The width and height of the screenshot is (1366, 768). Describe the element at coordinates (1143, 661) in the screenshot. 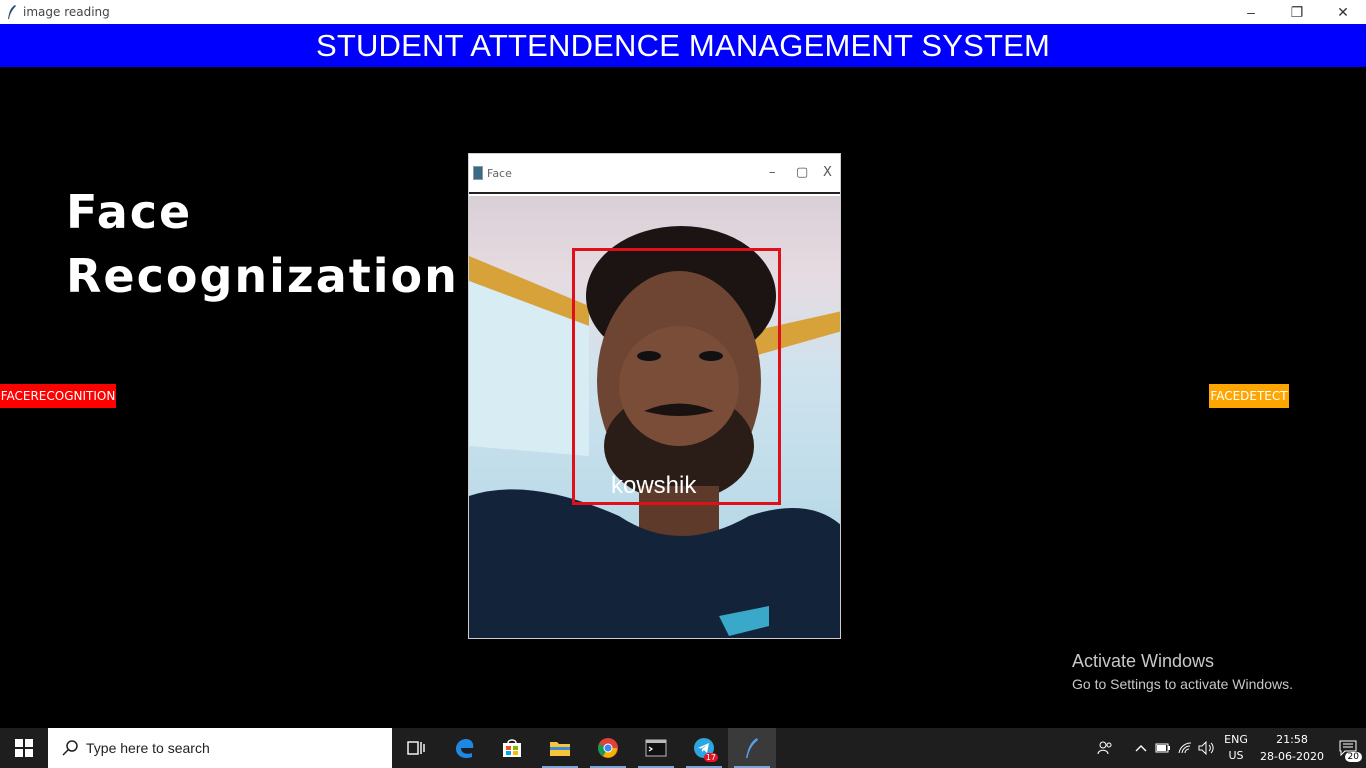

I see `activate-windows-title: Activate Windows` at that location.